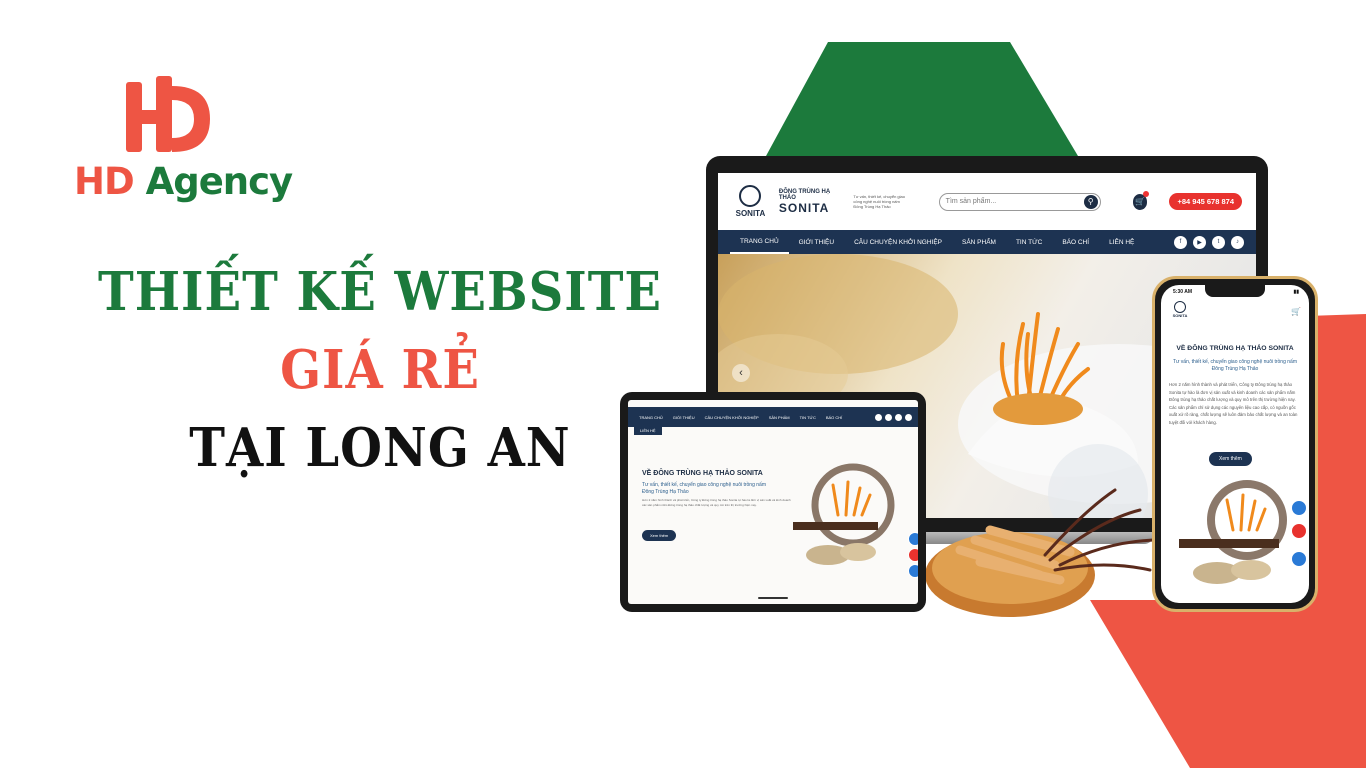  Describe the element at coordinates (1121, 242) in the screenshot. I see `nav-item-contact: LIÊN HỆ` at that location.